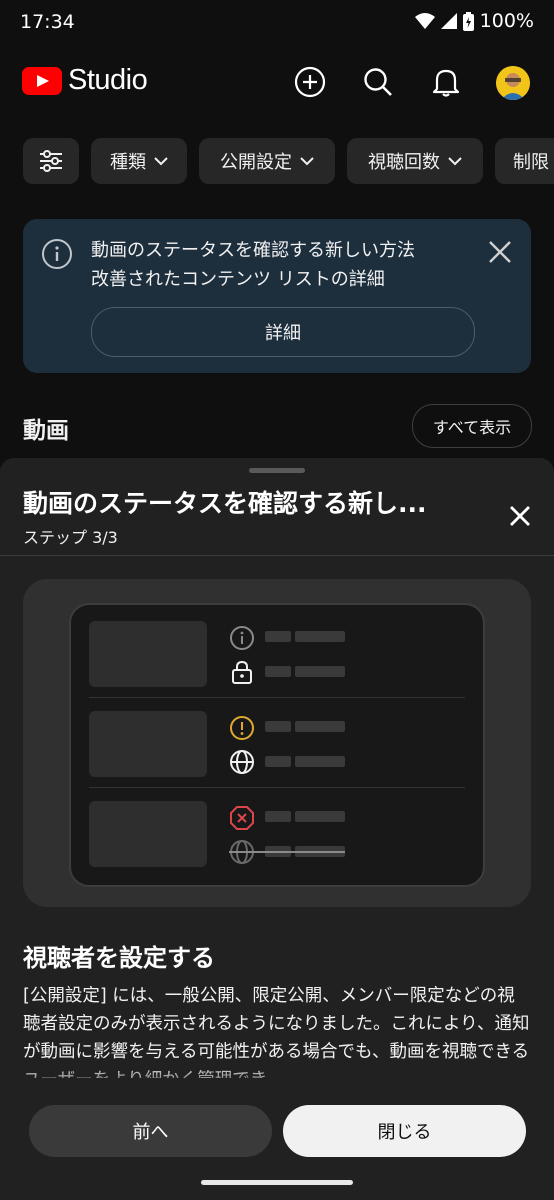 The width and height of the screenshot is (554, 1200). Describe the element at coordinates (242, 672) in the screenshot. I see `lock-icon` at that location.